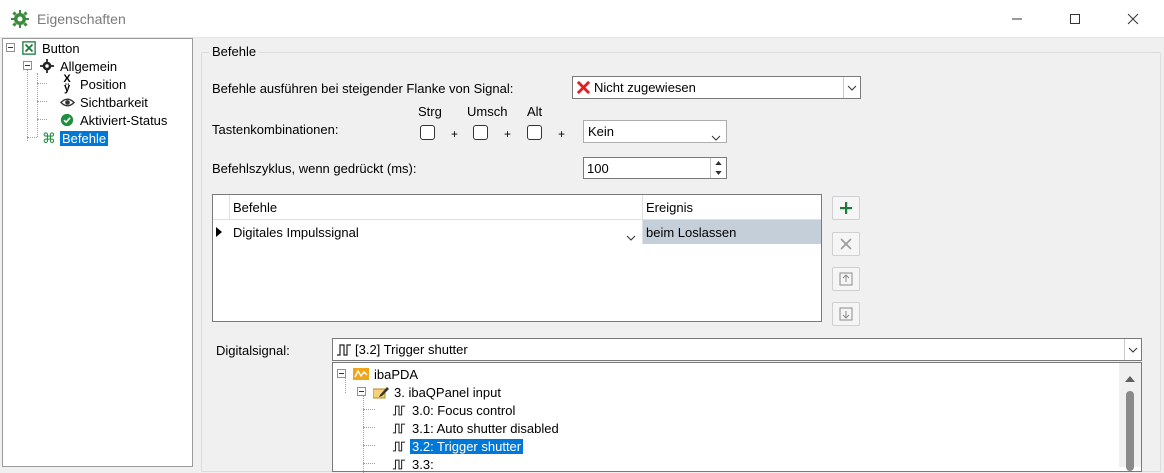 This screenshot has width=1164, height=473. Describe the element at coordinates (467, 446) in the screenshot. I see `tree-item-label: 3.2: Trigger shutter` at that location.